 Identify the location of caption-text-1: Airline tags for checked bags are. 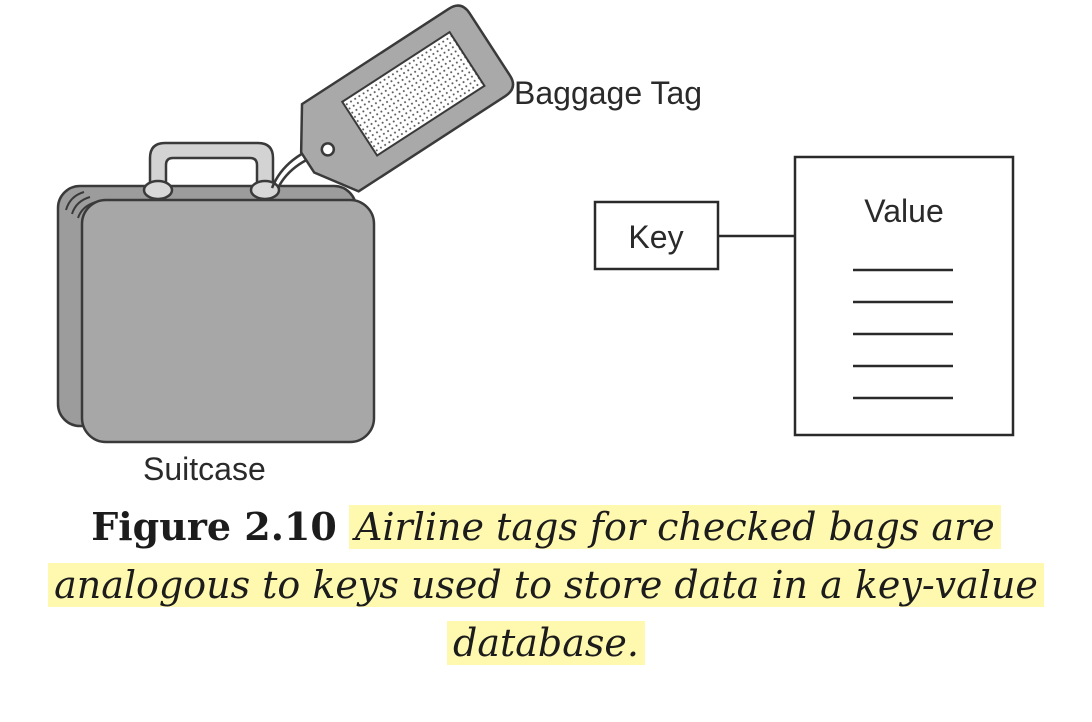
(674, 527).